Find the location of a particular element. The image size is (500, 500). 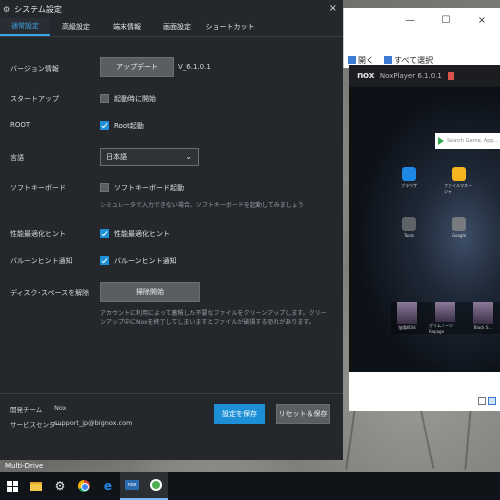

gear-icon: ⚙ is located at coordinates (7, 9).